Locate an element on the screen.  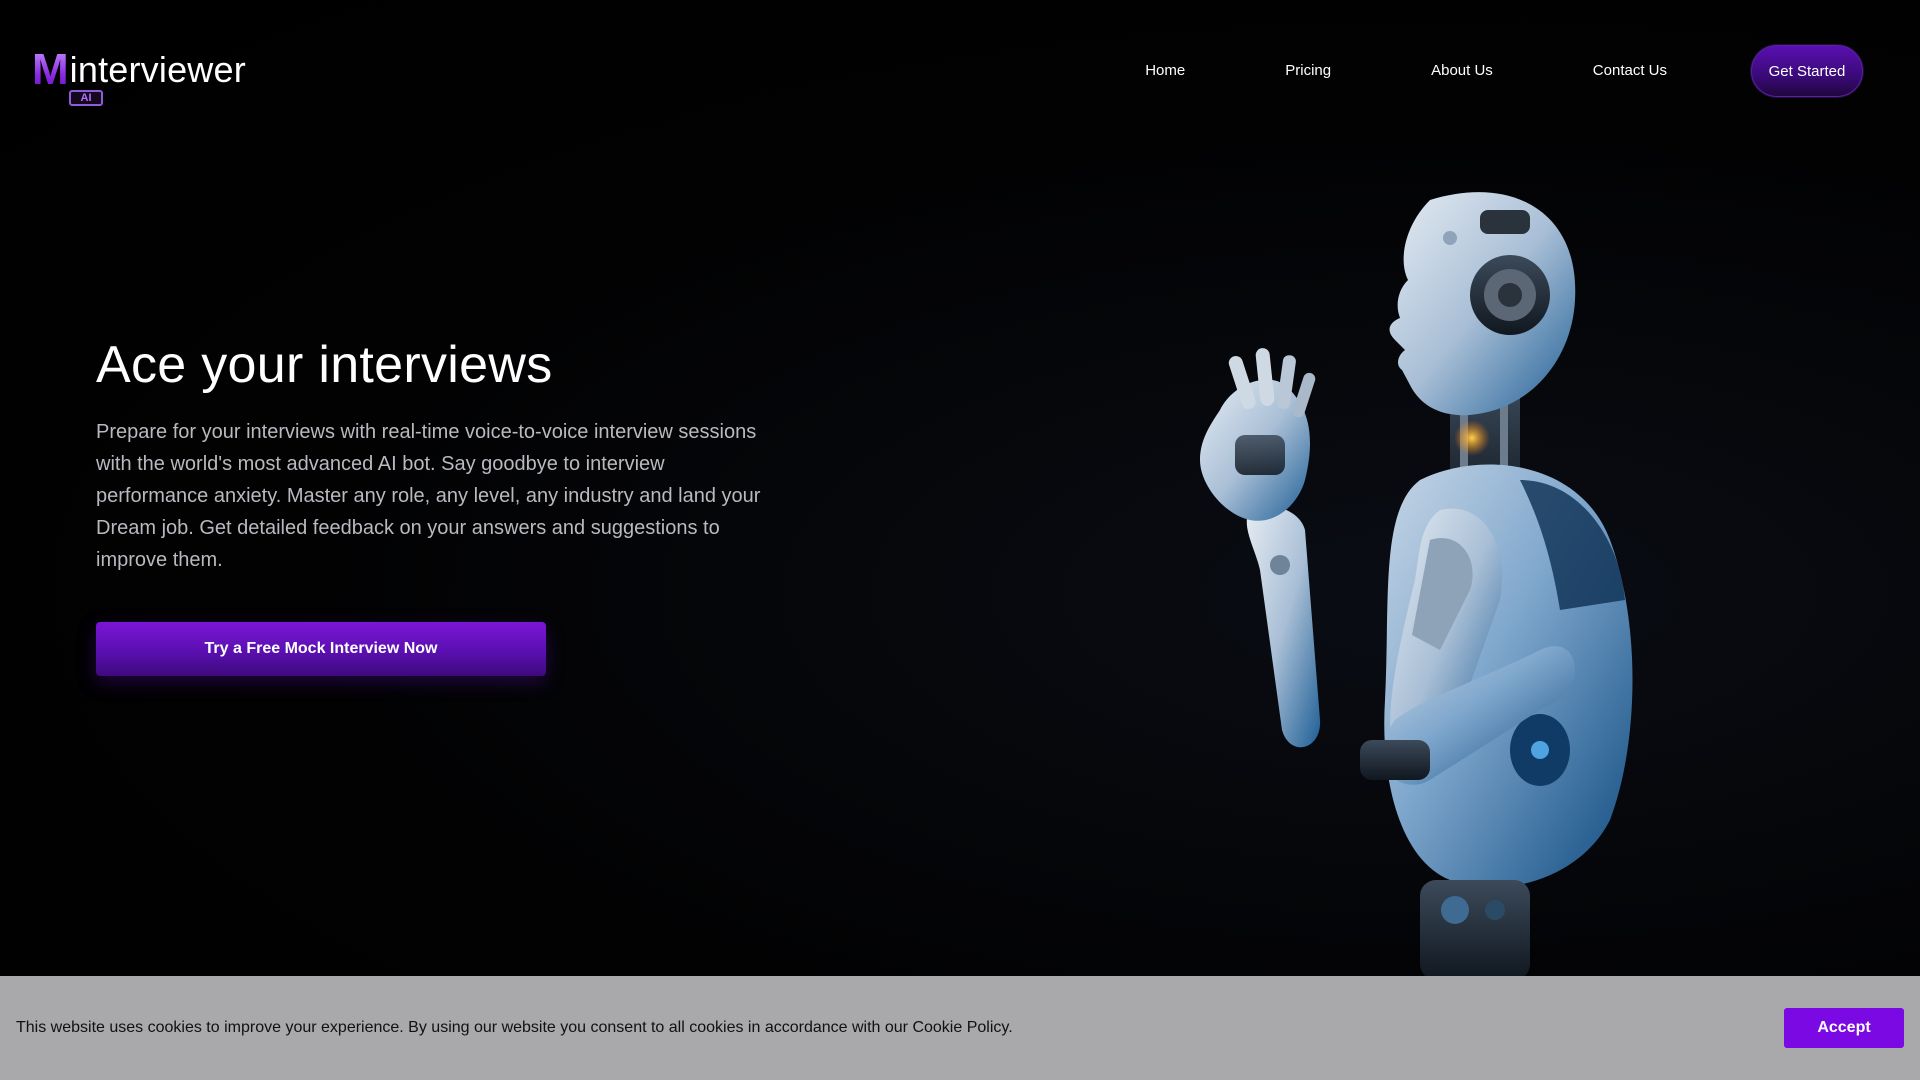
accept-cookies-button: Accept is located at coordinates (1844, 1028).